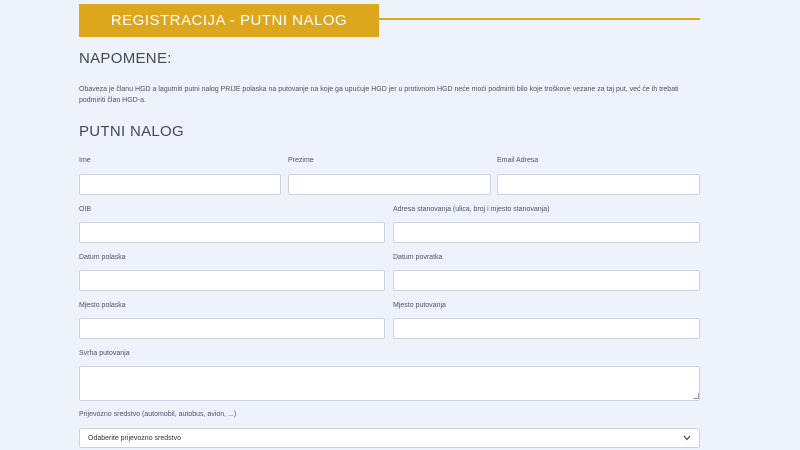  I want to click on mjesto-putovanja-label: Mjesto putovanja, so click(419, 305).